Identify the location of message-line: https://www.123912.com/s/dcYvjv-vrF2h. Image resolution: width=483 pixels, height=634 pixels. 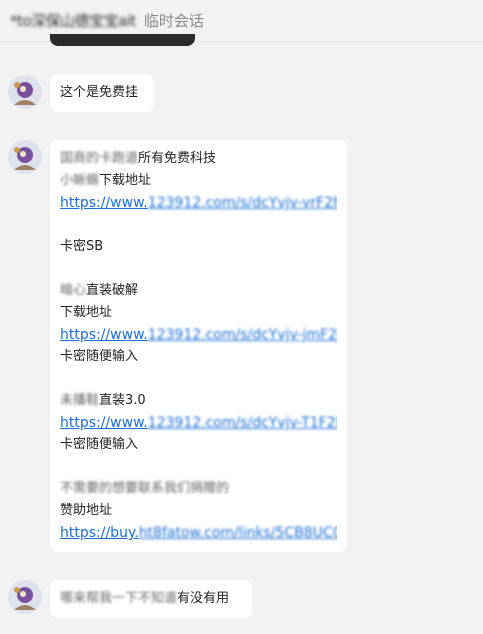
(198, 203).